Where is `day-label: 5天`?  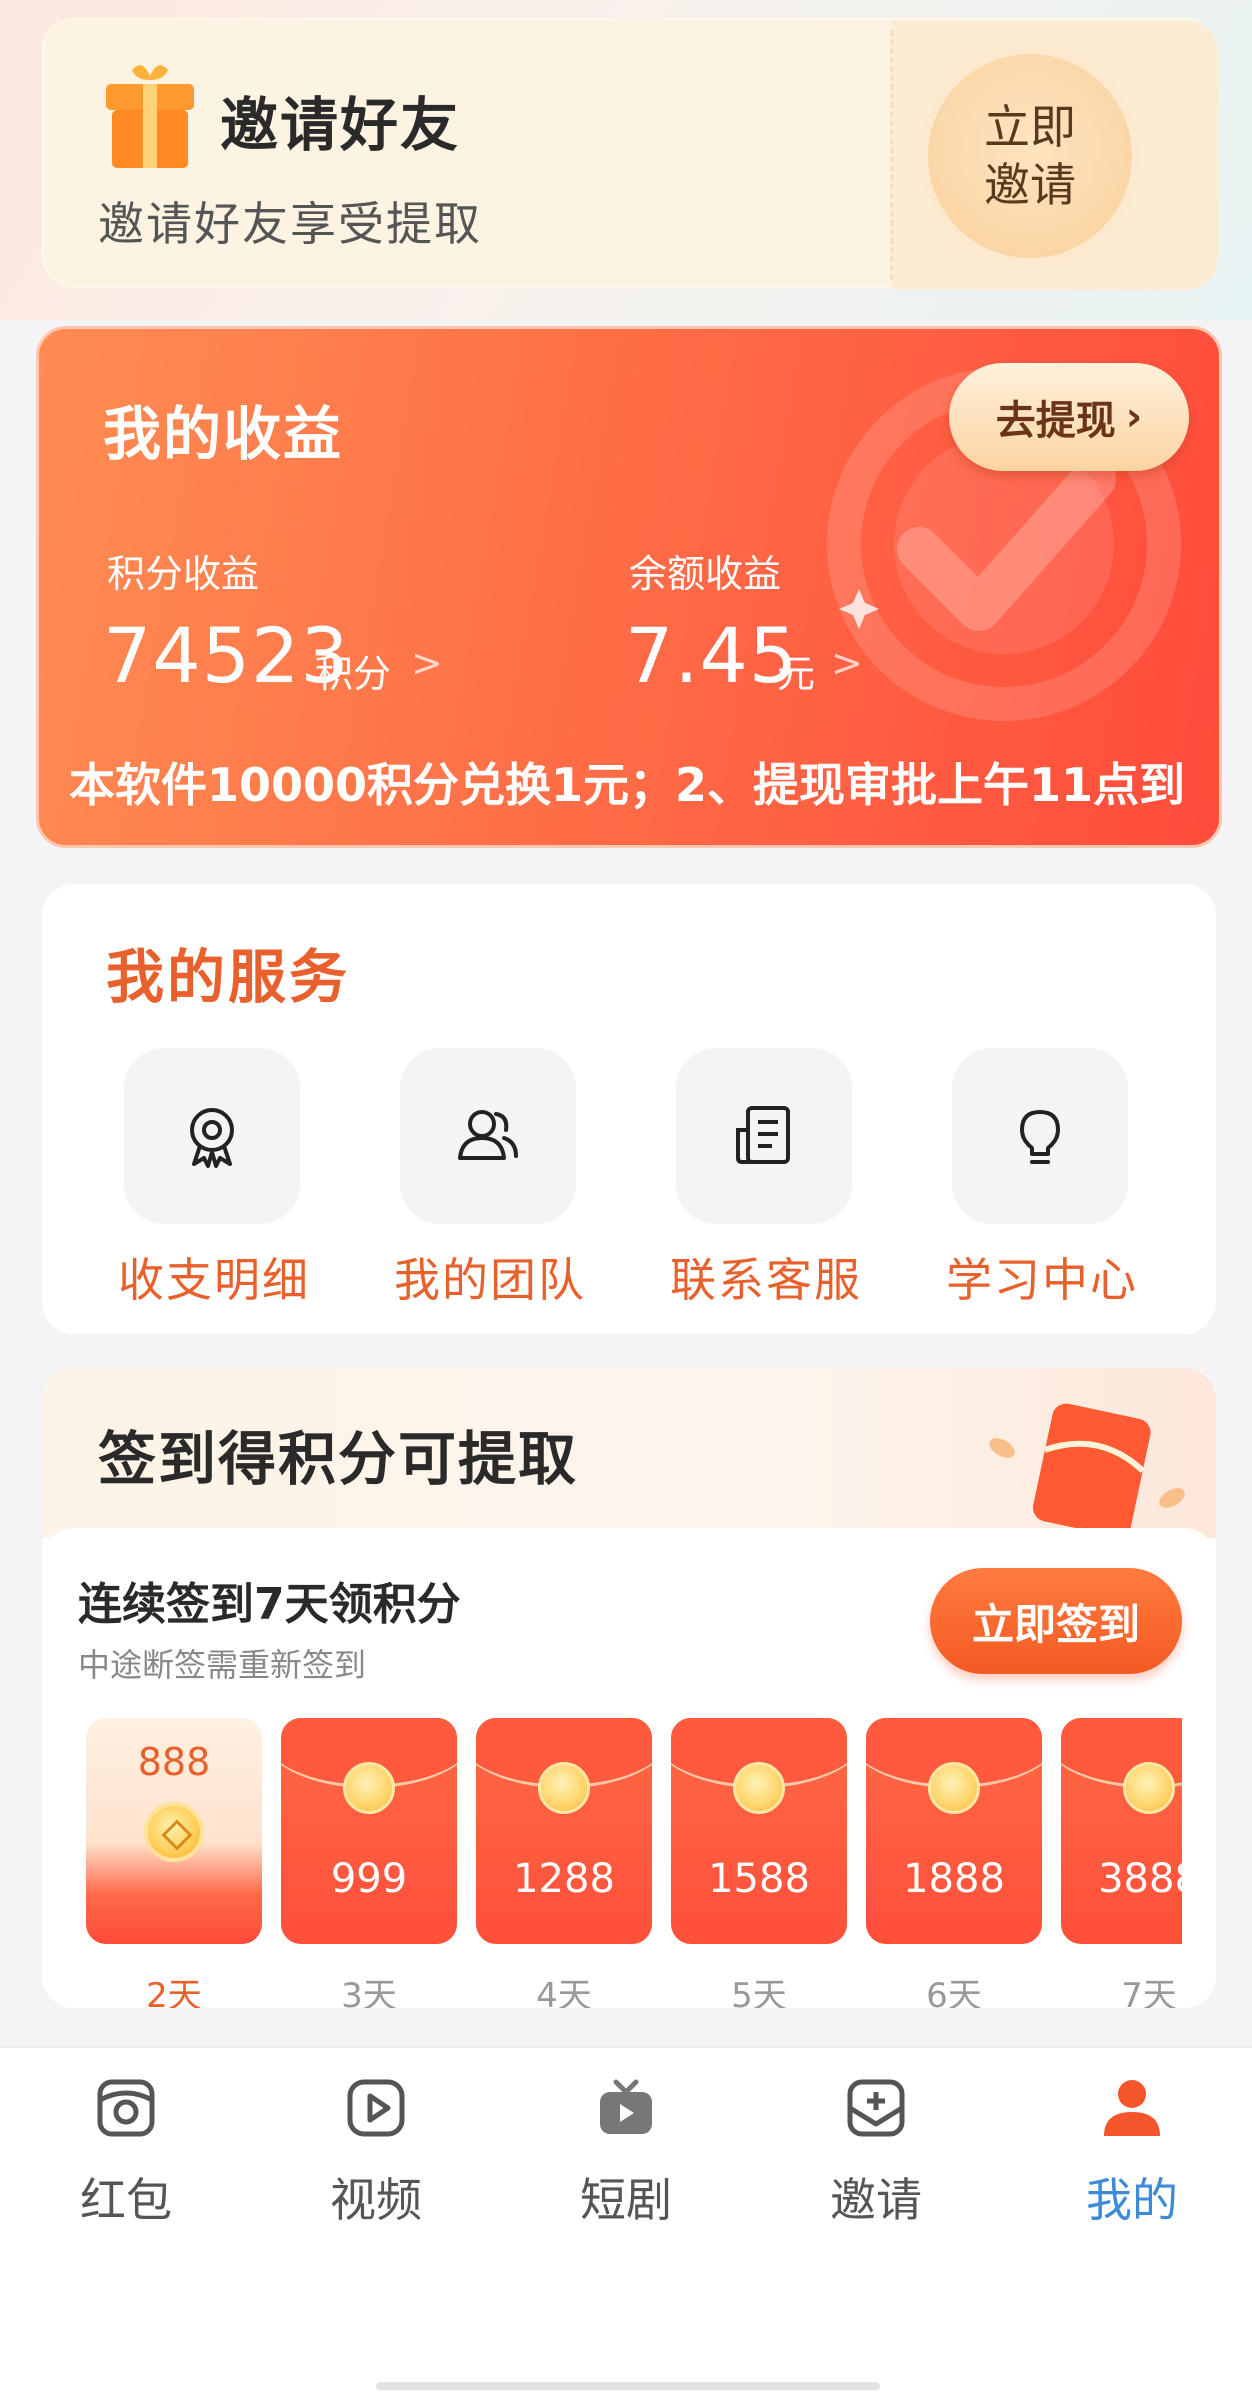 day-label: 5天 is located at coordinates (759, 1992).